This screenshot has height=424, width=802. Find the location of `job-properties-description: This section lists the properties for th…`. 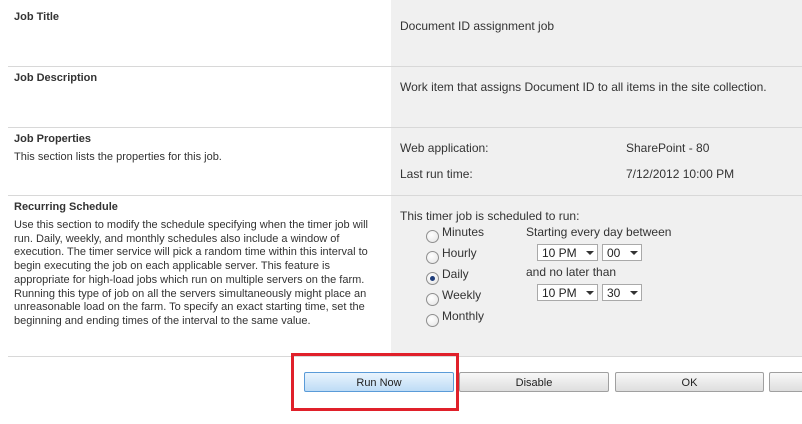

job-properties-description: This section lists the properties for th… is located at coordinates (118, 157).